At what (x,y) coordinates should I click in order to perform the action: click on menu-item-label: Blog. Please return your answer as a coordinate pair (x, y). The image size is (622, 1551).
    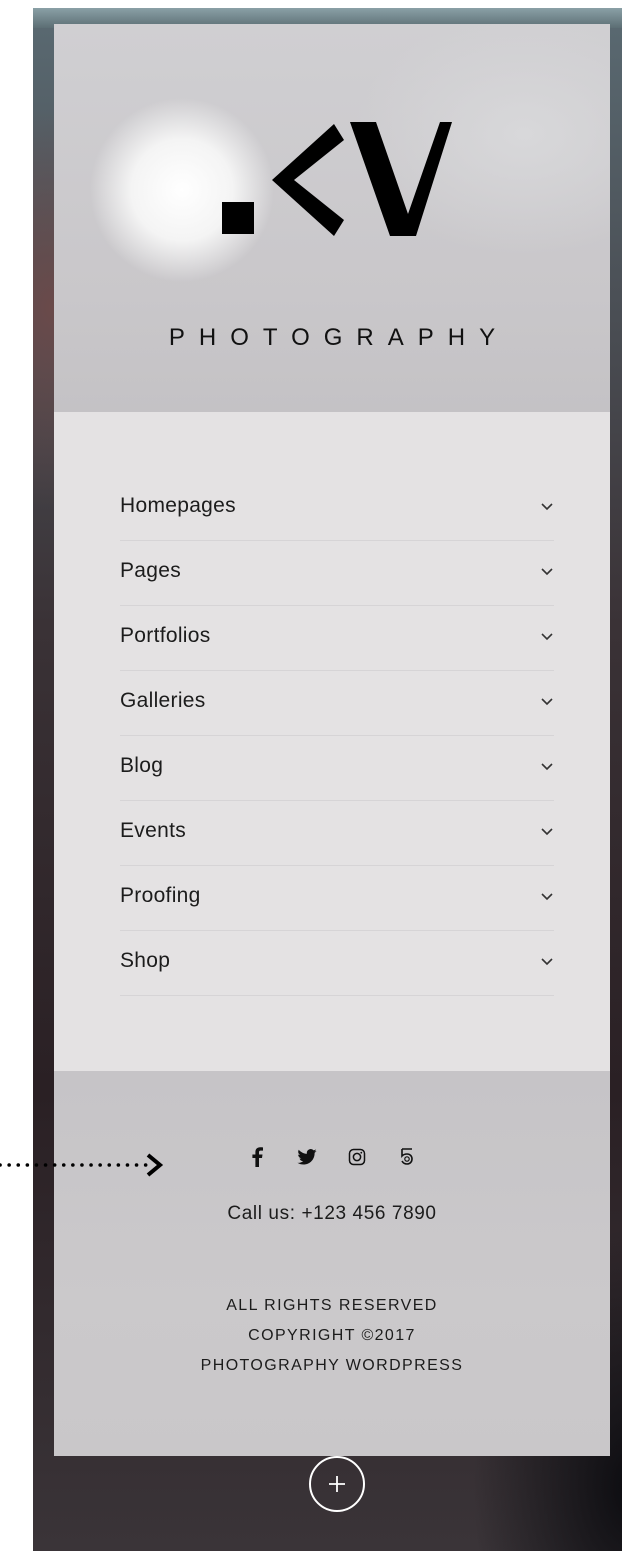
    Looking at the image, I should click on (142, 765).